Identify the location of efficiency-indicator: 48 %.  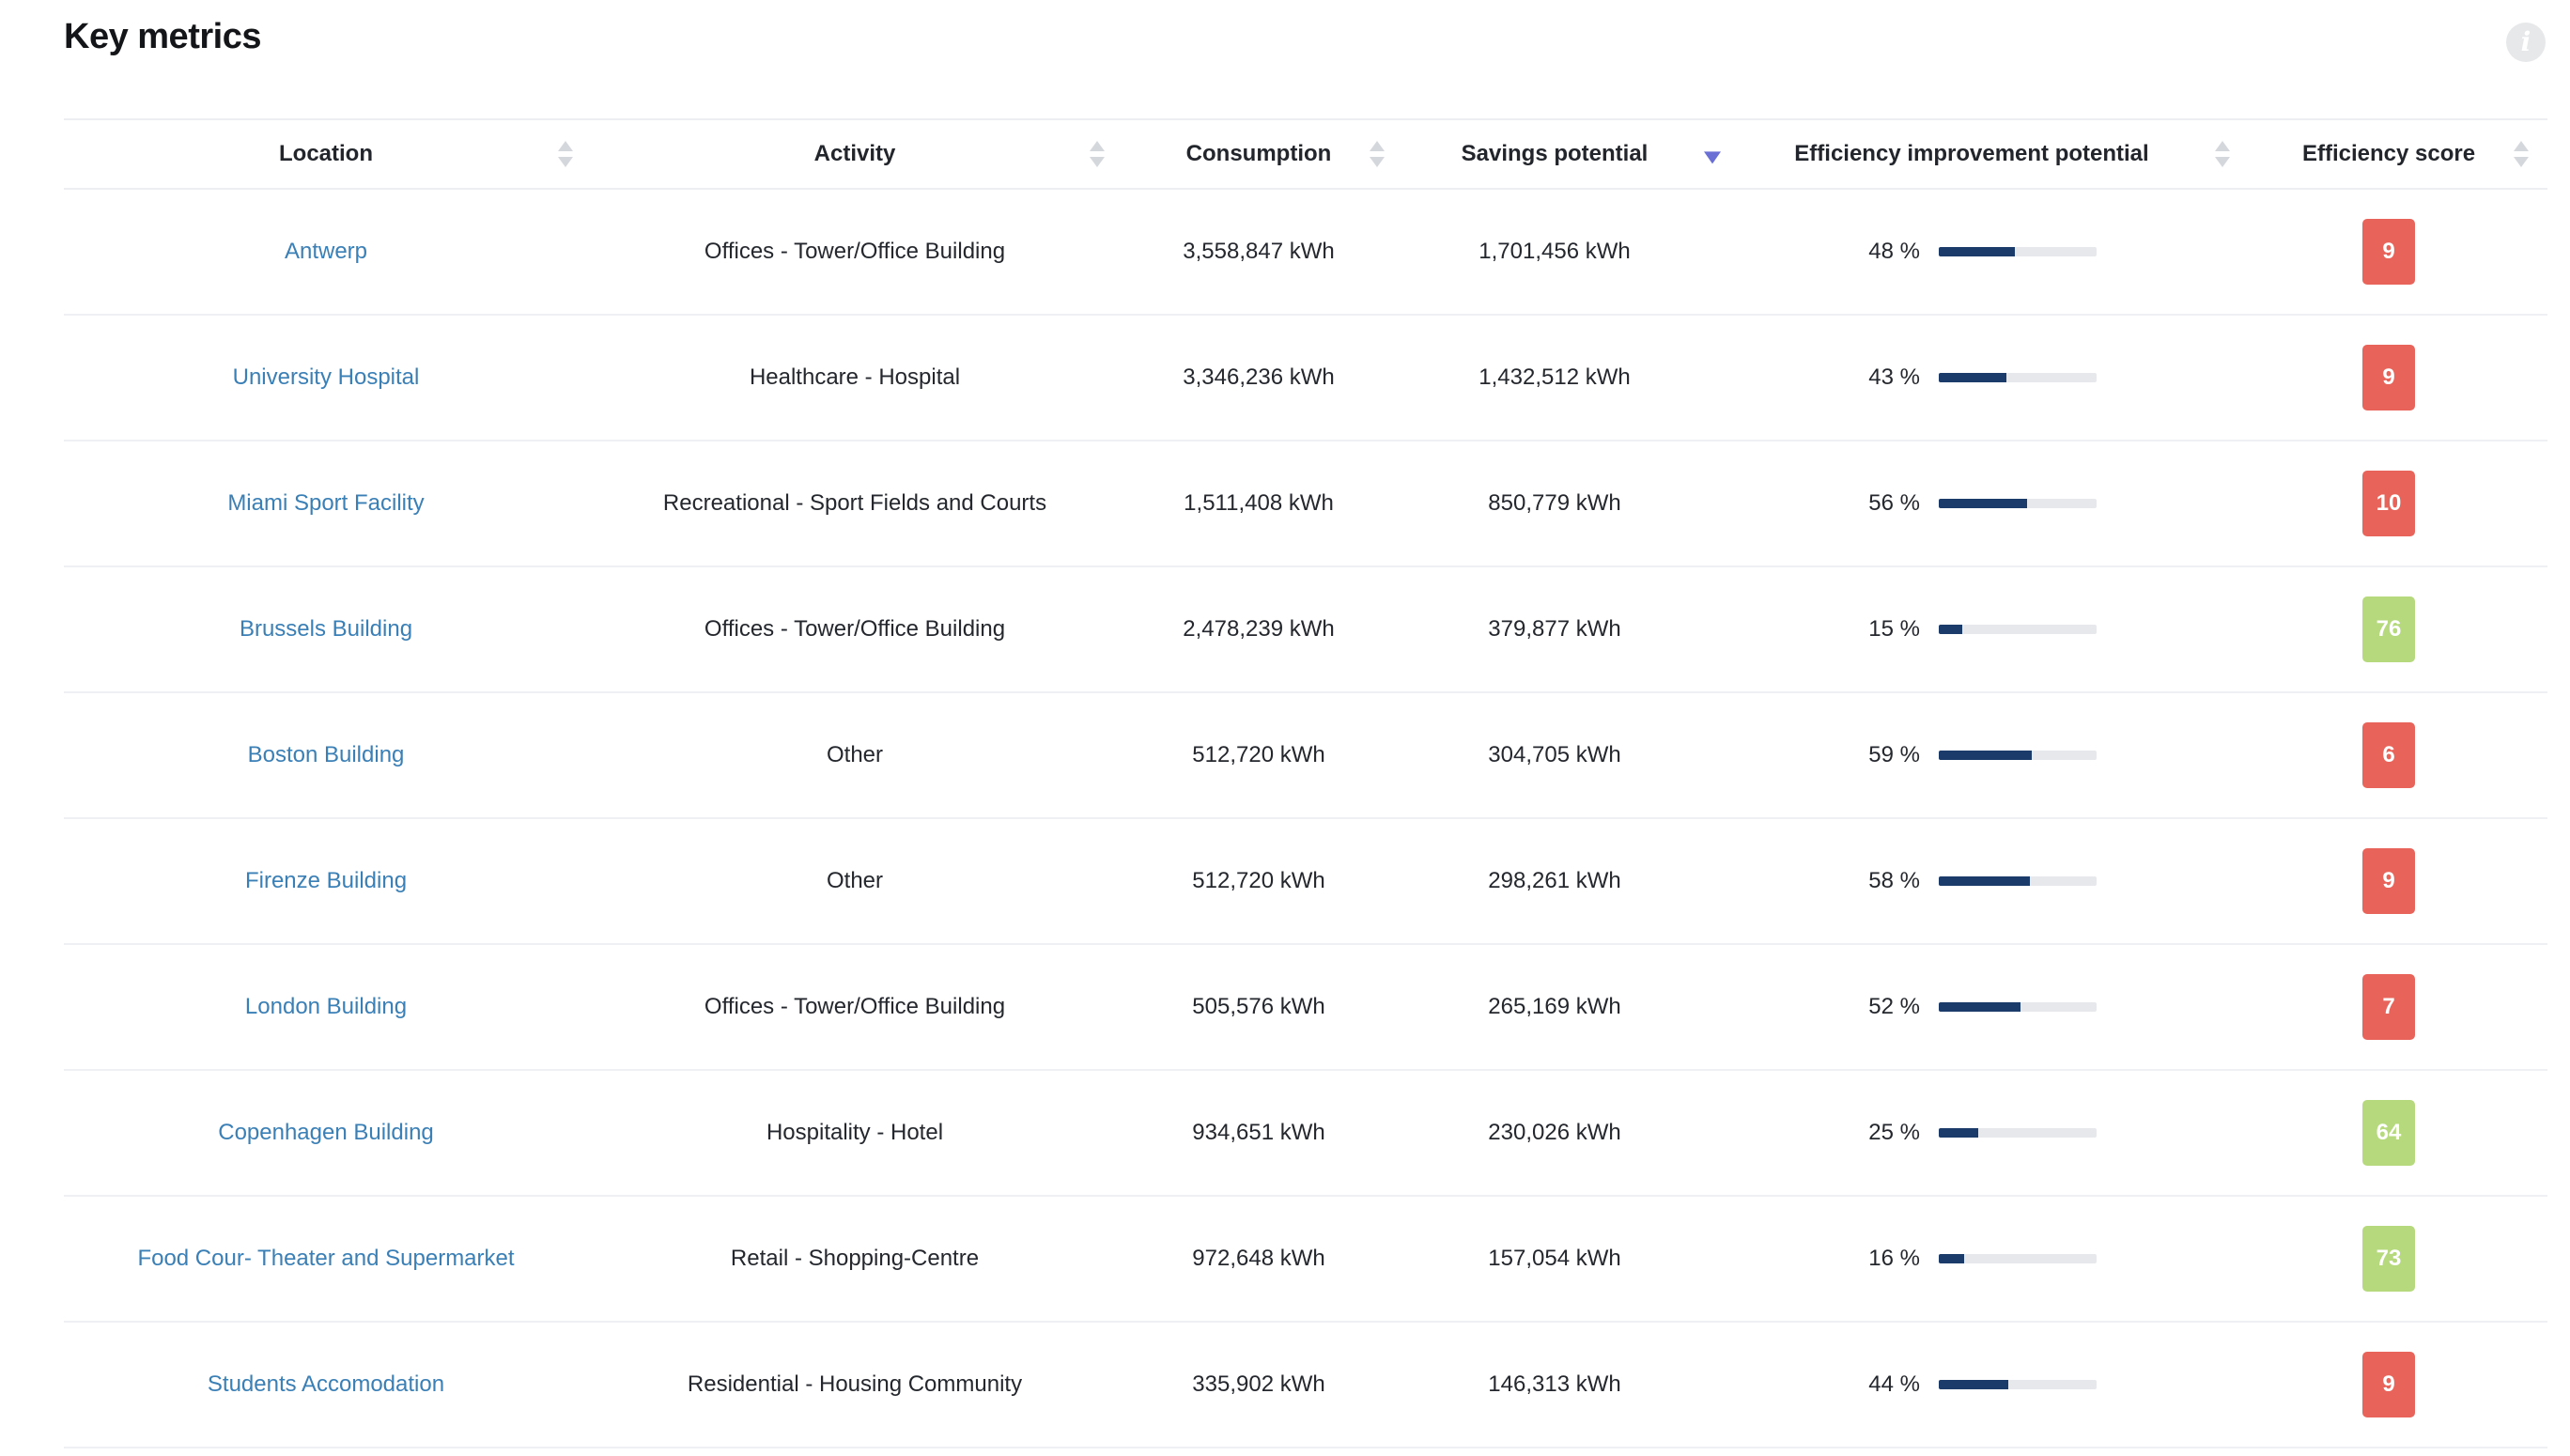
(1972, 252).